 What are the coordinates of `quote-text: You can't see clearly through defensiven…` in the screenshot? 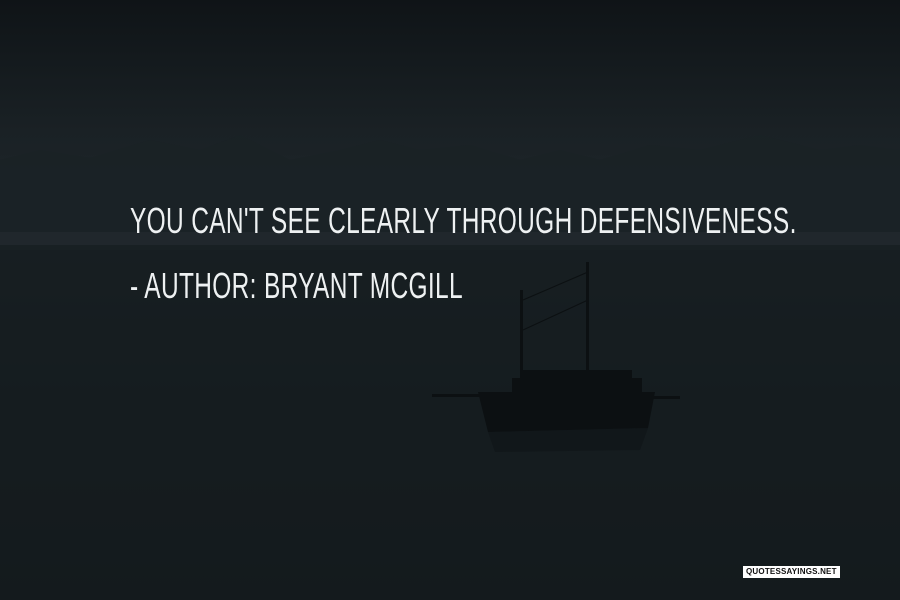 It's located at (463, 220).